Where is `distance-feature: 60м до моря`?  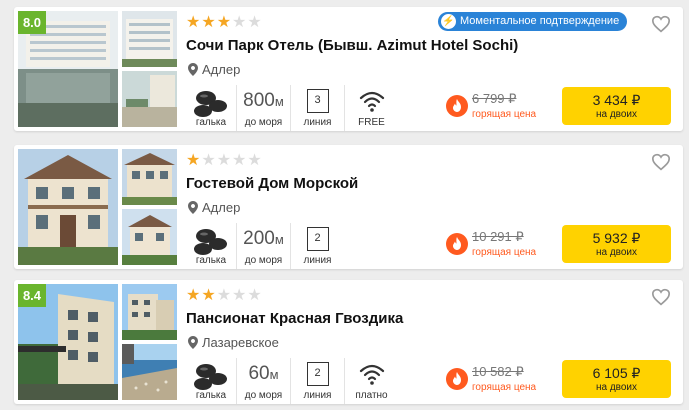
distance-feature: 60м до моря is located at coordinates (263, 381).